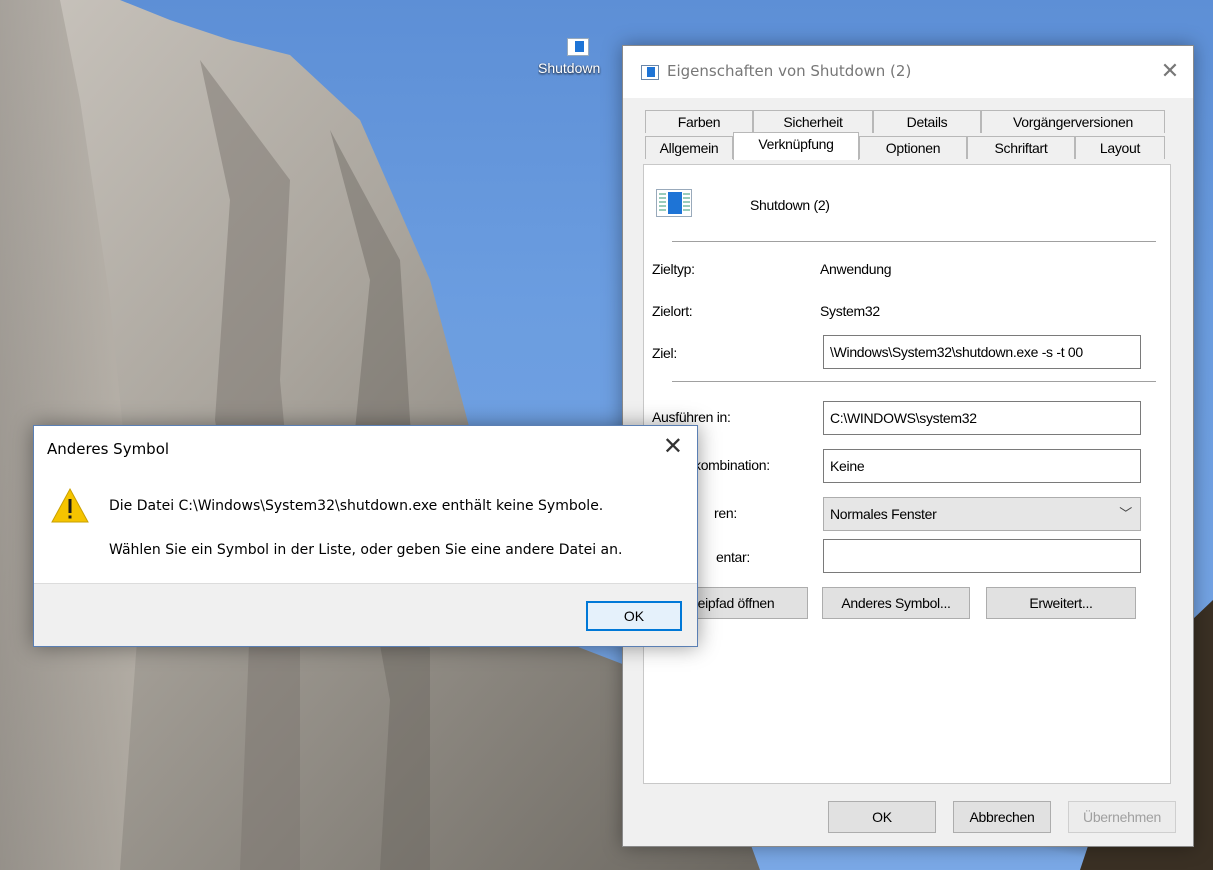 Image resolution: width=1213 pixels, height=870 pixels. I want to click on uebernehmen-button: Übernehmen, so click(1122, 817).